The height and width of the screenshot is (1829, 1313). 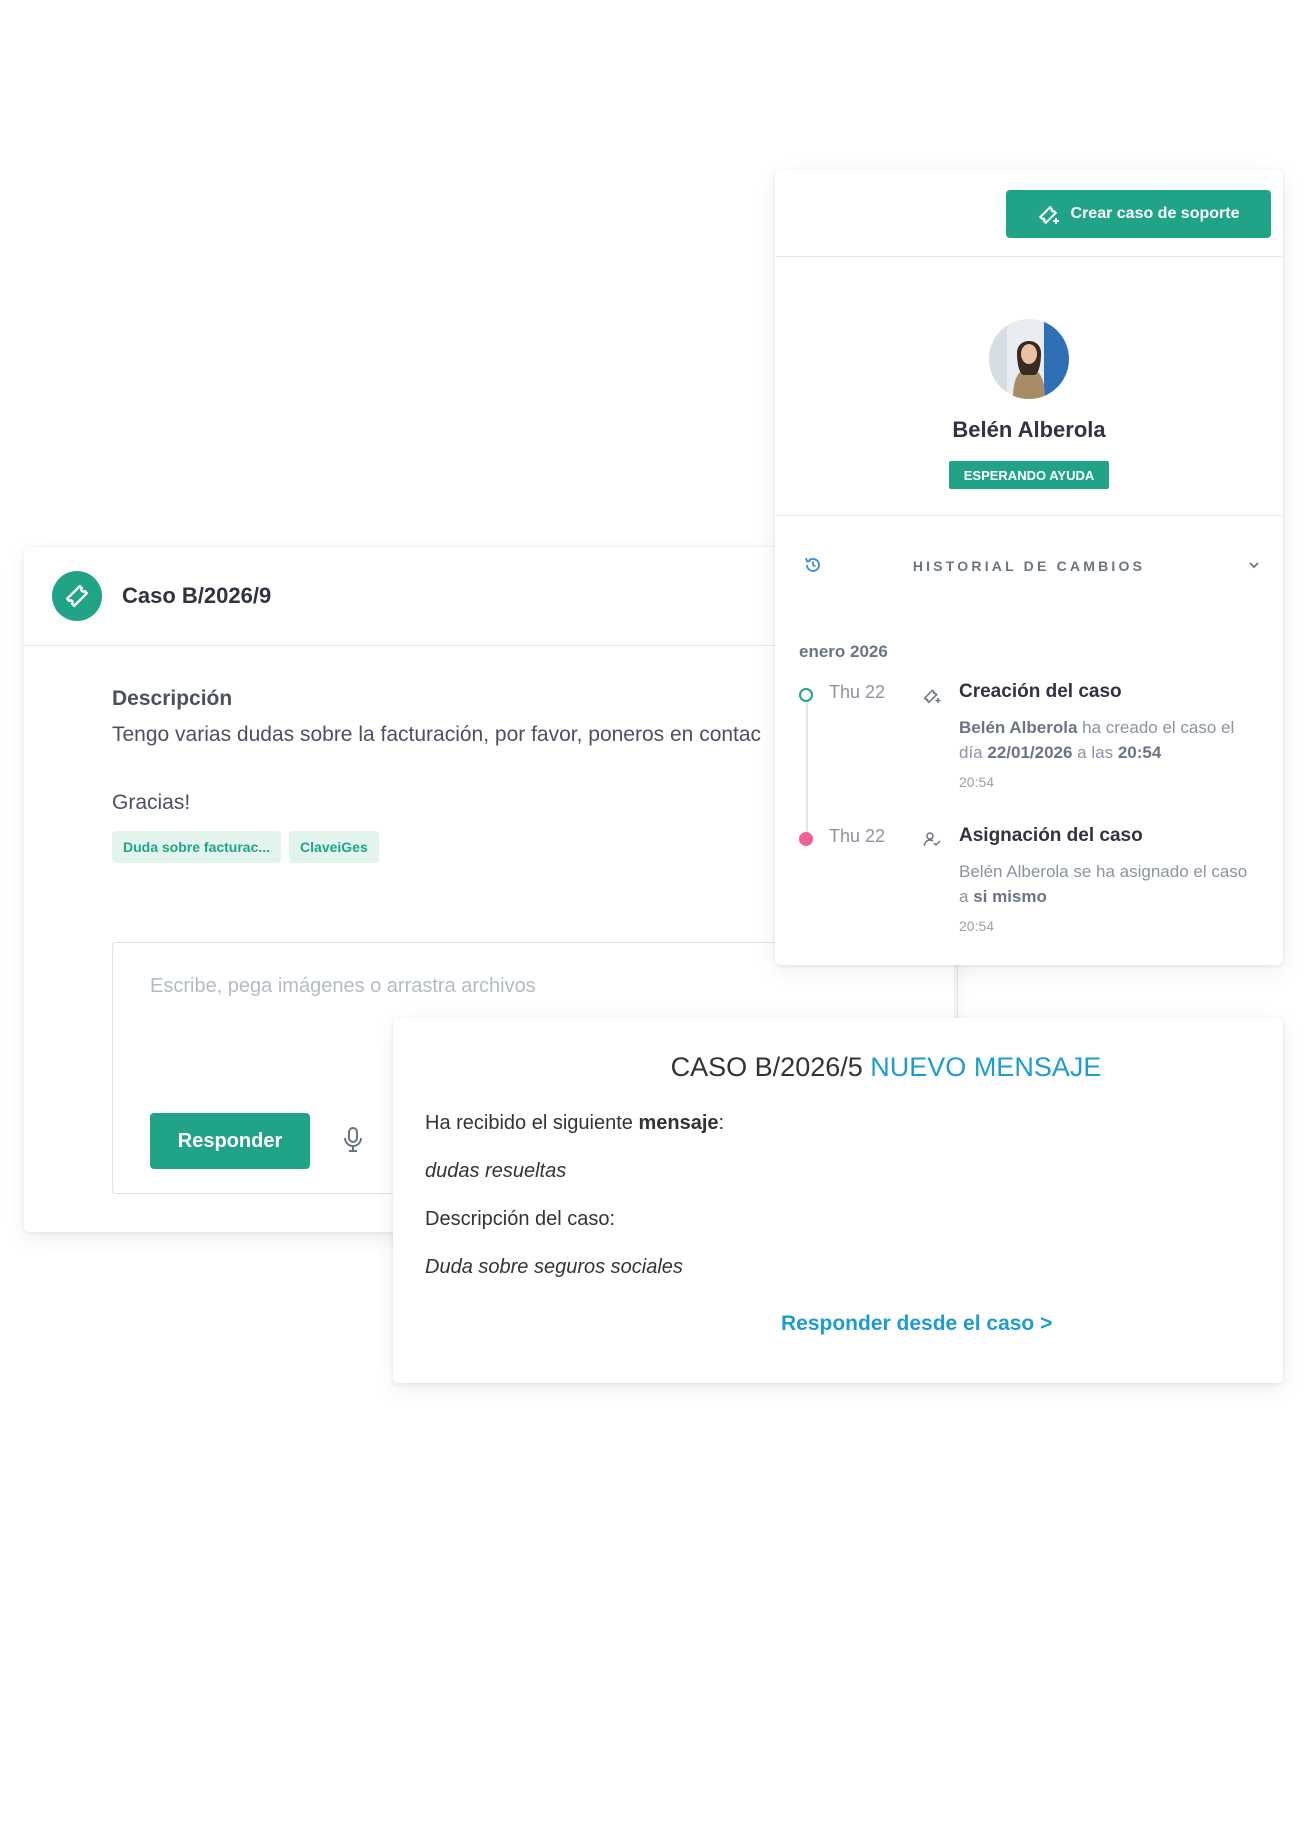 I want to click on requester-profile: Belén Alberola ESPERANDO AYUDA, so click(x=1029, y=386).